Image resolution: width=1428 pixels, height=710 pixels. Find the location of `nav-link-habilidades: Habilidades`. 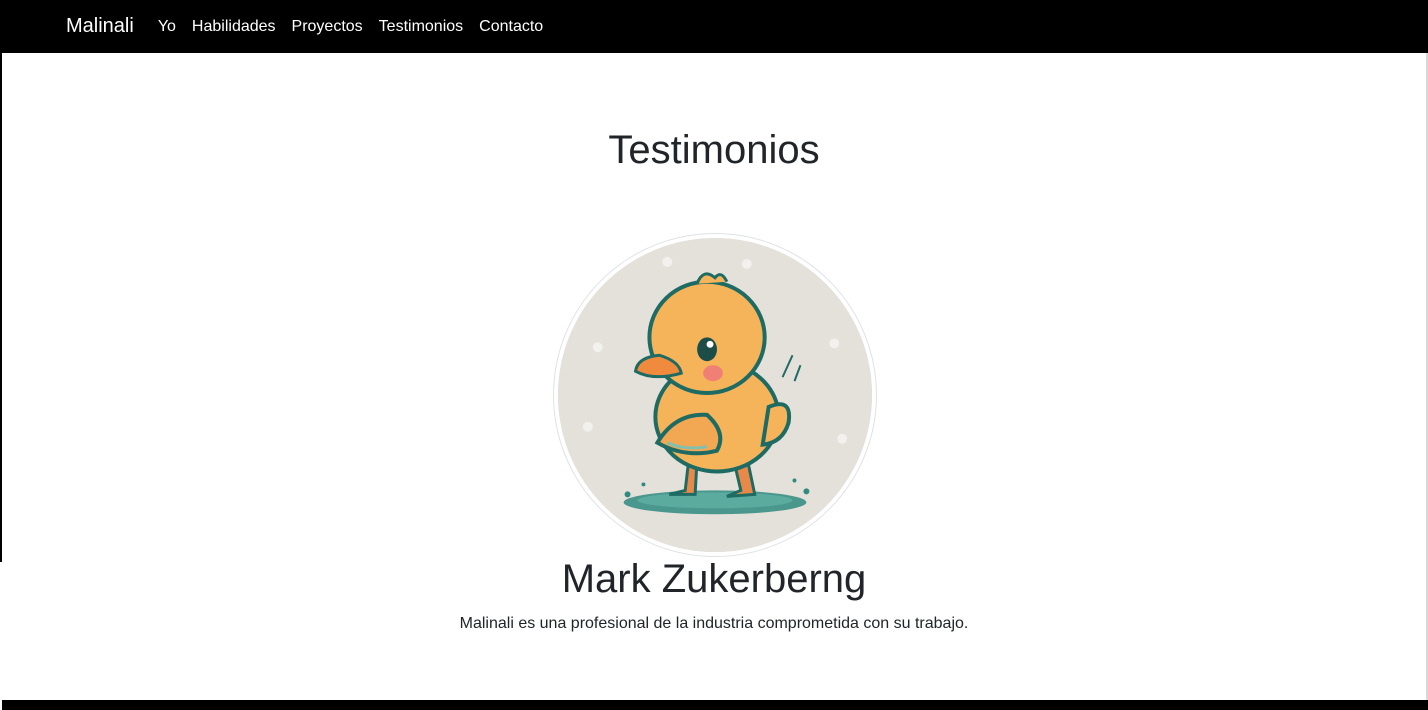

nav-link-habilidades: Habilidades is located at coordinates (234, 27).